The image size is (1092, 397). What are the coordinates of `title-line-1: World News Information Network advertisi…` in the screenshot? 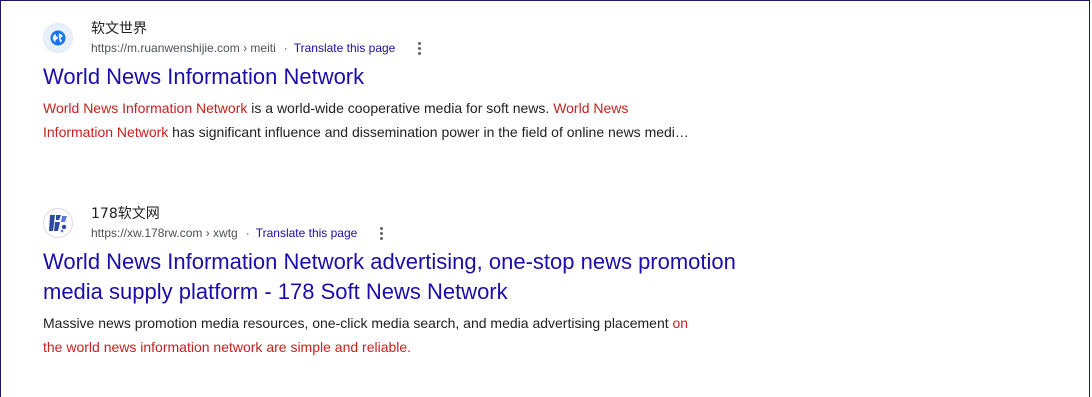 It's located at (389, 261).